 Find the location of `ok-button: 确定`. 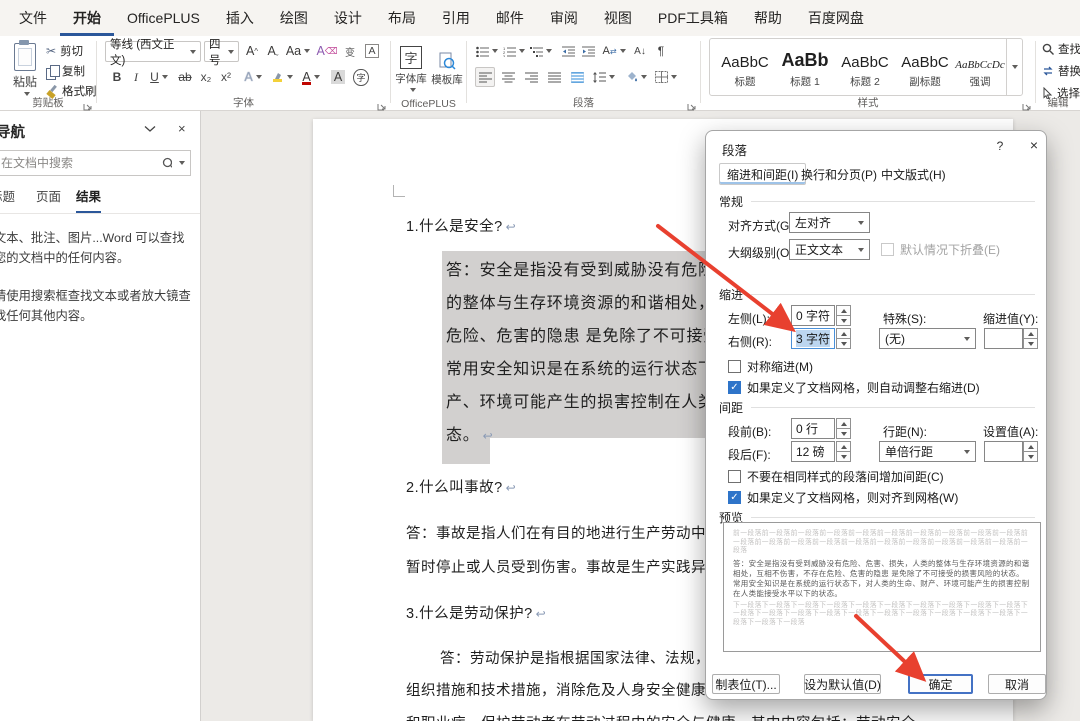

ok-button: 确定 is located at coordinates (940, 684).